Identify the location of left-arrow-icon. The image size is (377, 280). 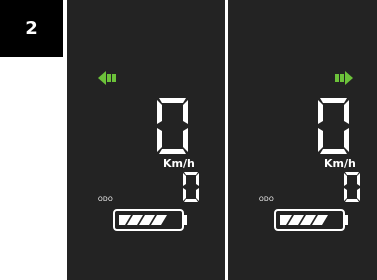
(107, 78).